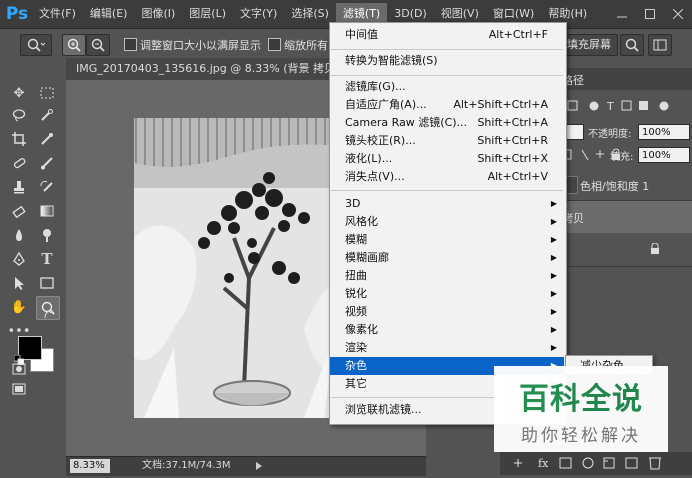  What do you see at coordinates (447, 159) in the screenshot?
I see `menu-item-liquify: 液化(L)... Shift+Ctrl+X` at bounding box center [447, 159].